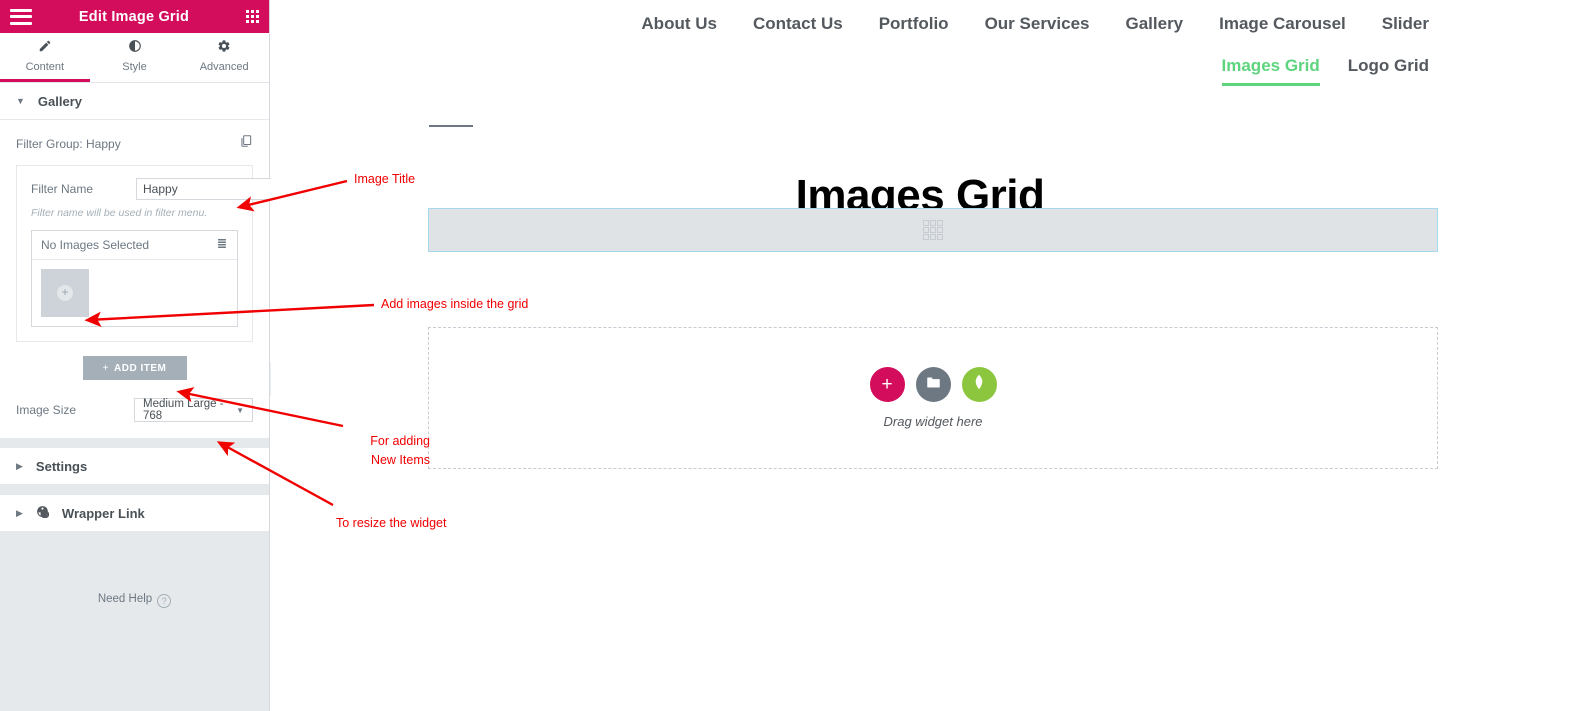 This screenshot has height=711, width=1569. Describe the element at coordinates (1325, 71) in the screenshot. I see `site-sub-navigation: Images Grid Logo Grid` at that location.